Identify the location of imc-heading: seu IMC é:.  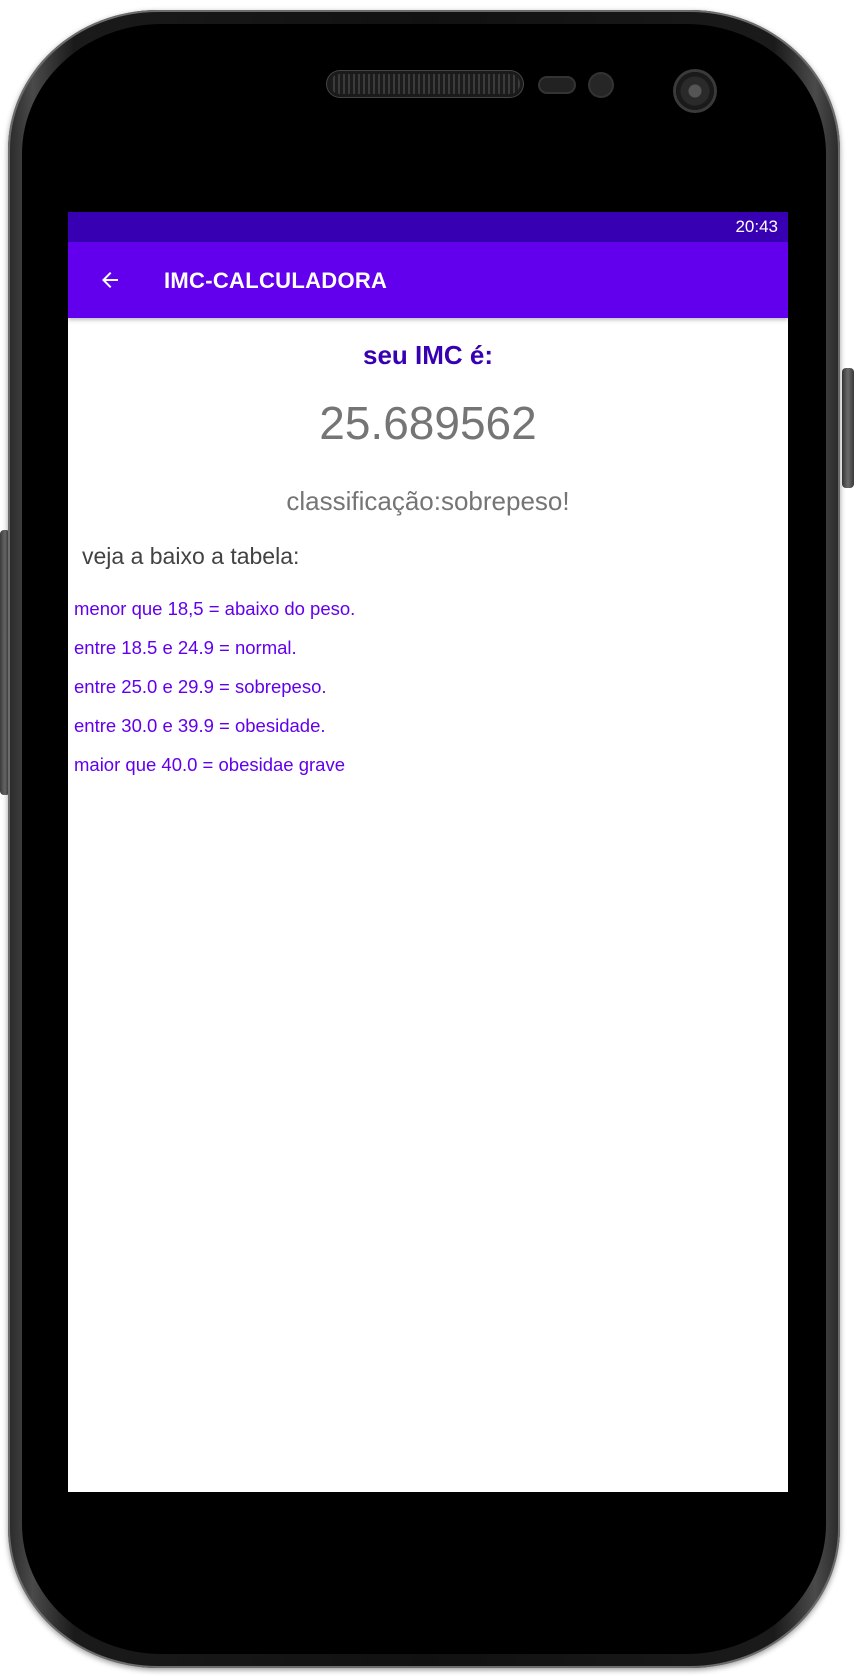
(428, 355).